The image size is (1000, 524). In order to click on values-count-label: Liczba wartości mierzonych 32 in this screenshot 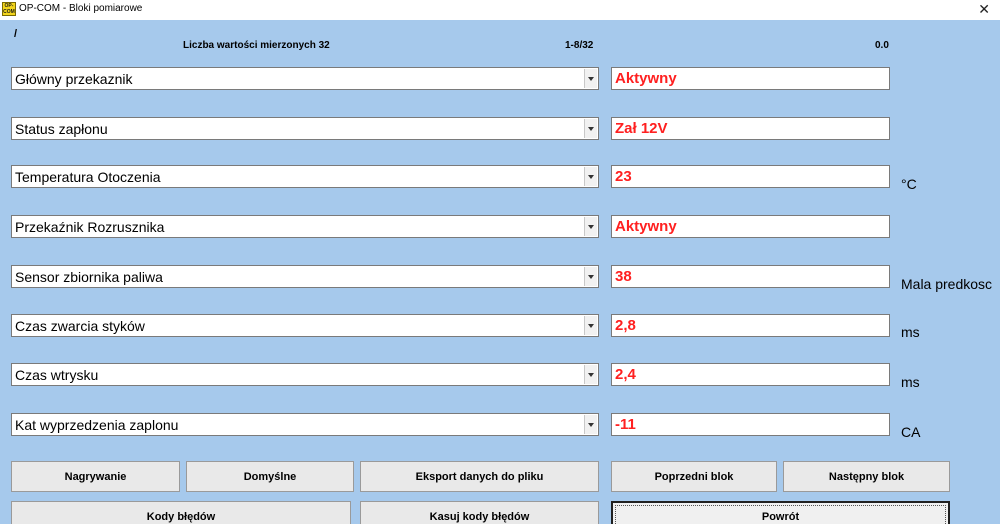, I will do `click(256, 45)`.